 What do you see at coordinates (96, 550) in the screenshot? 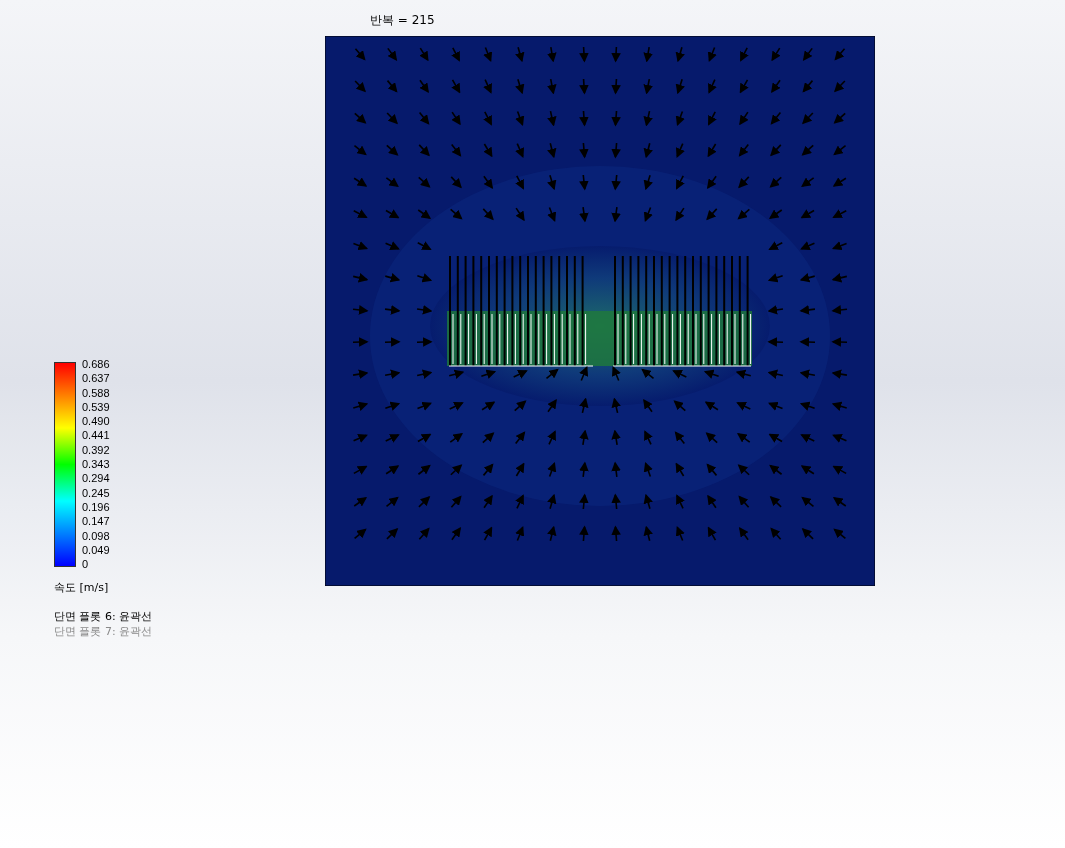
I see `scale-tick-label: 0.049` at bounding box center [96, 550].